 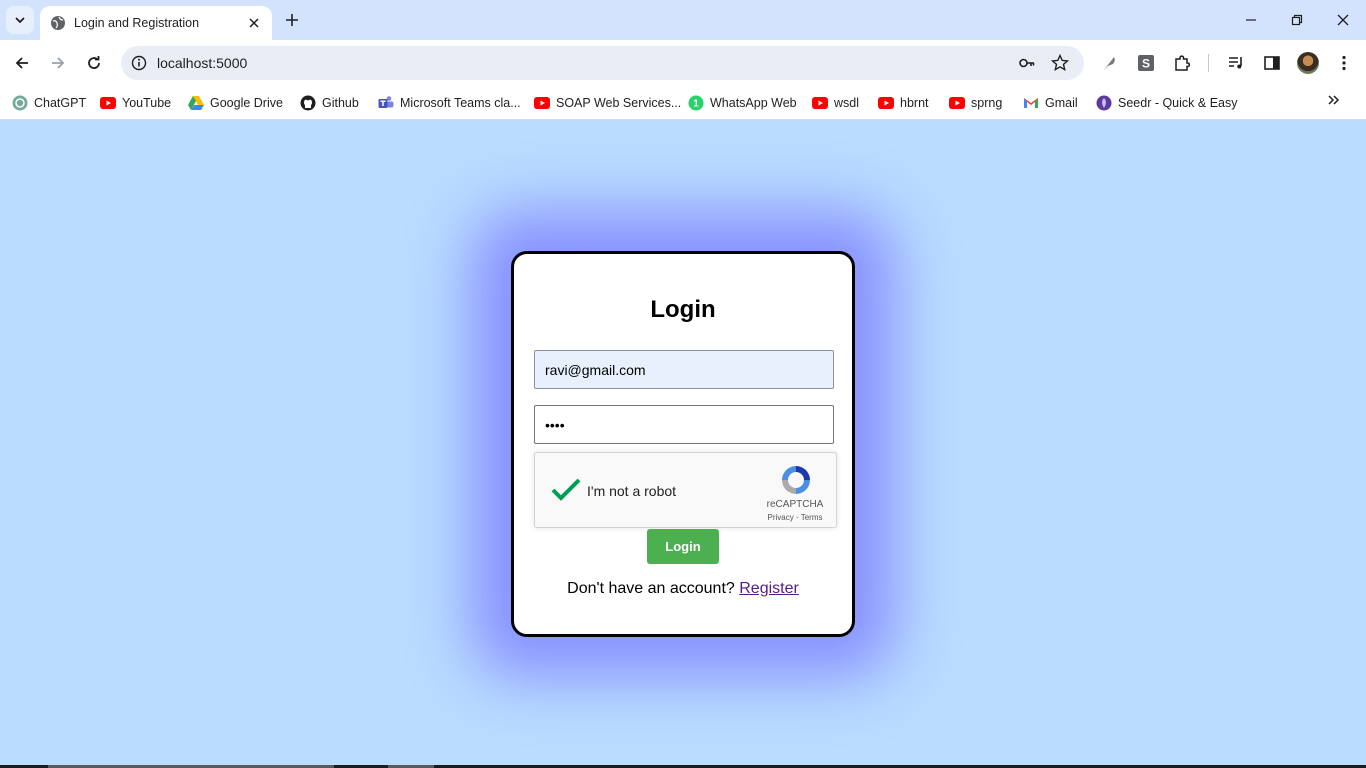 I want to click on bookmark-label: Github, so click(x=340, y=103).